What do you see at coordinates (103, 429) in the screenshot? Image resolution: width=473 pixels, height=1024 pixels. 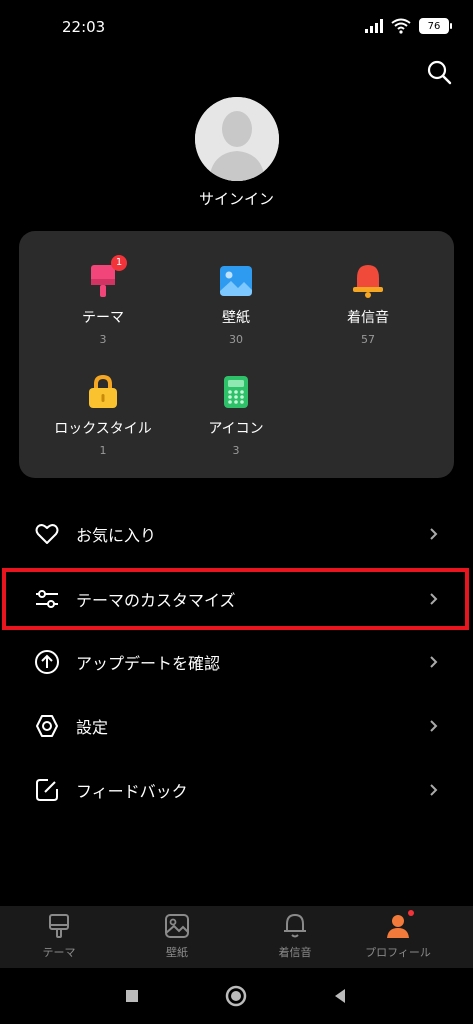 I see `category-label: ロックスタイル` at bounding box center [103, 429].